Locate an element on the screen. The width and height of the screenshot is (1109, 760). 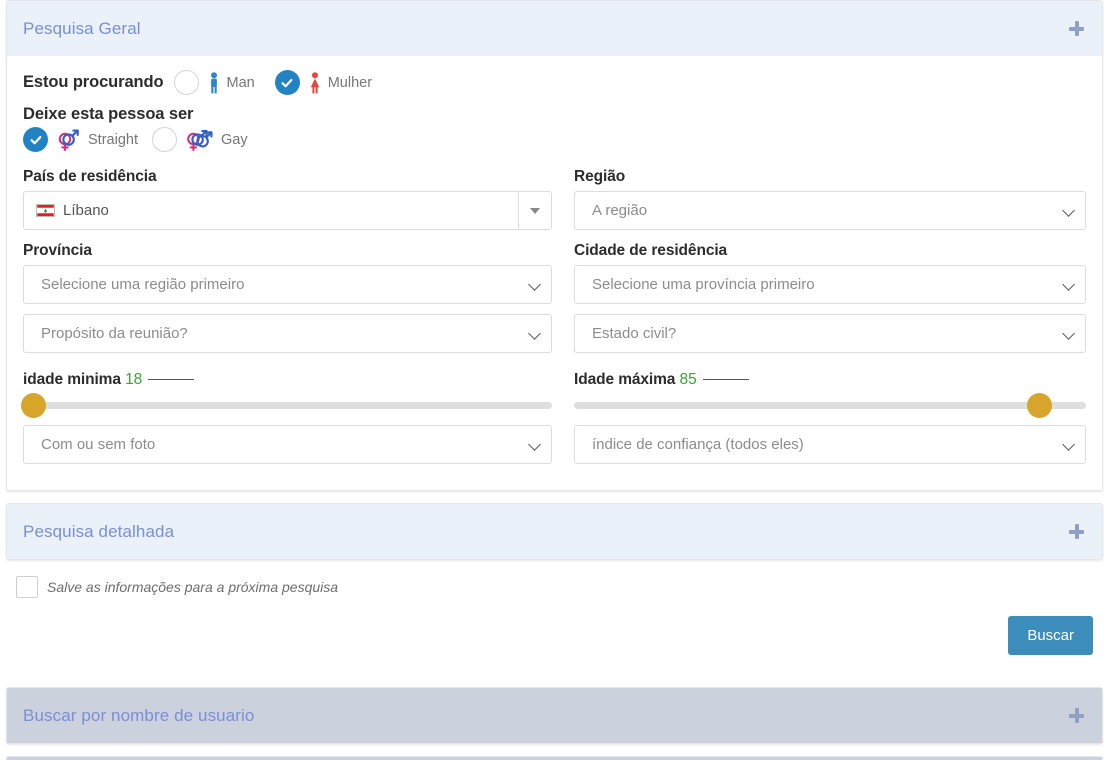
purpose-field-group: Propósito da reunião? is located at coordinates (287, 333).